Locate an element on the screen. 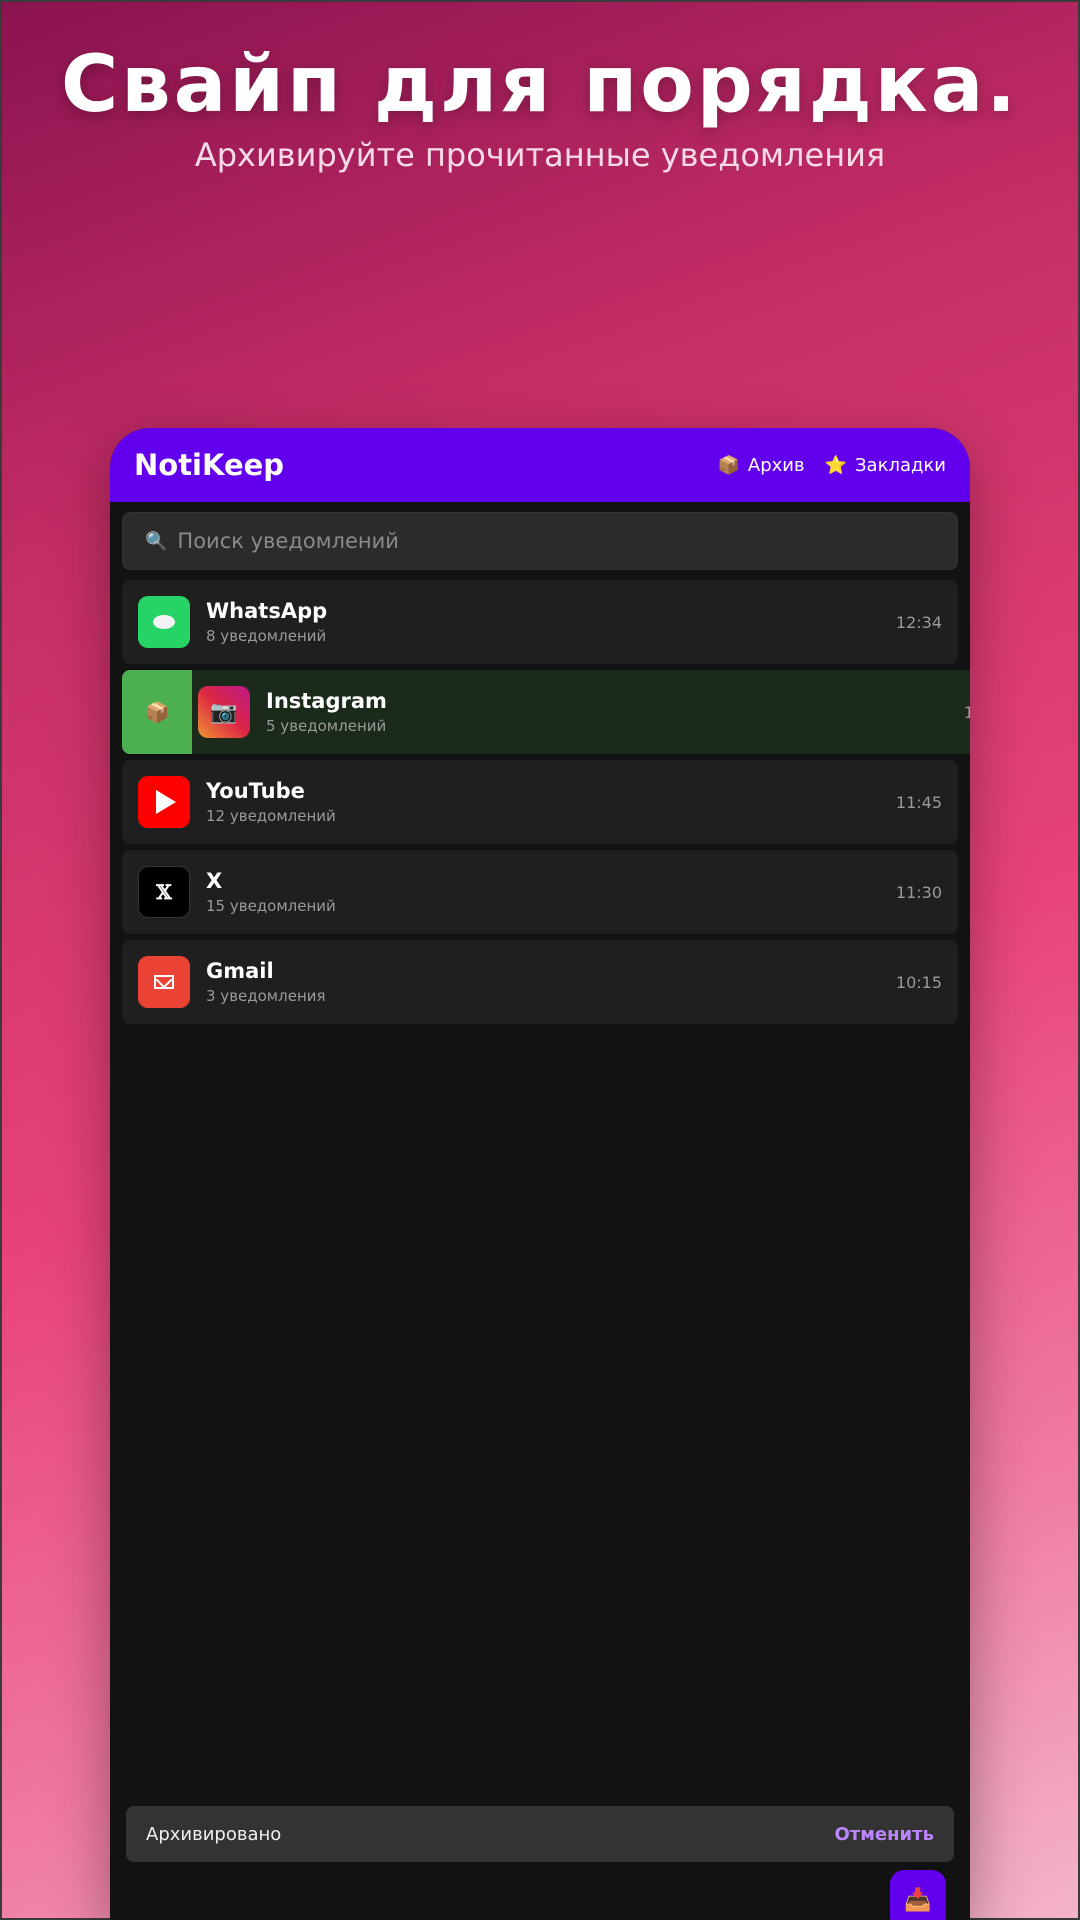 This screenshot has width=1080, height=1920. row-time: 11:45 is located at coordinates (918, 802).